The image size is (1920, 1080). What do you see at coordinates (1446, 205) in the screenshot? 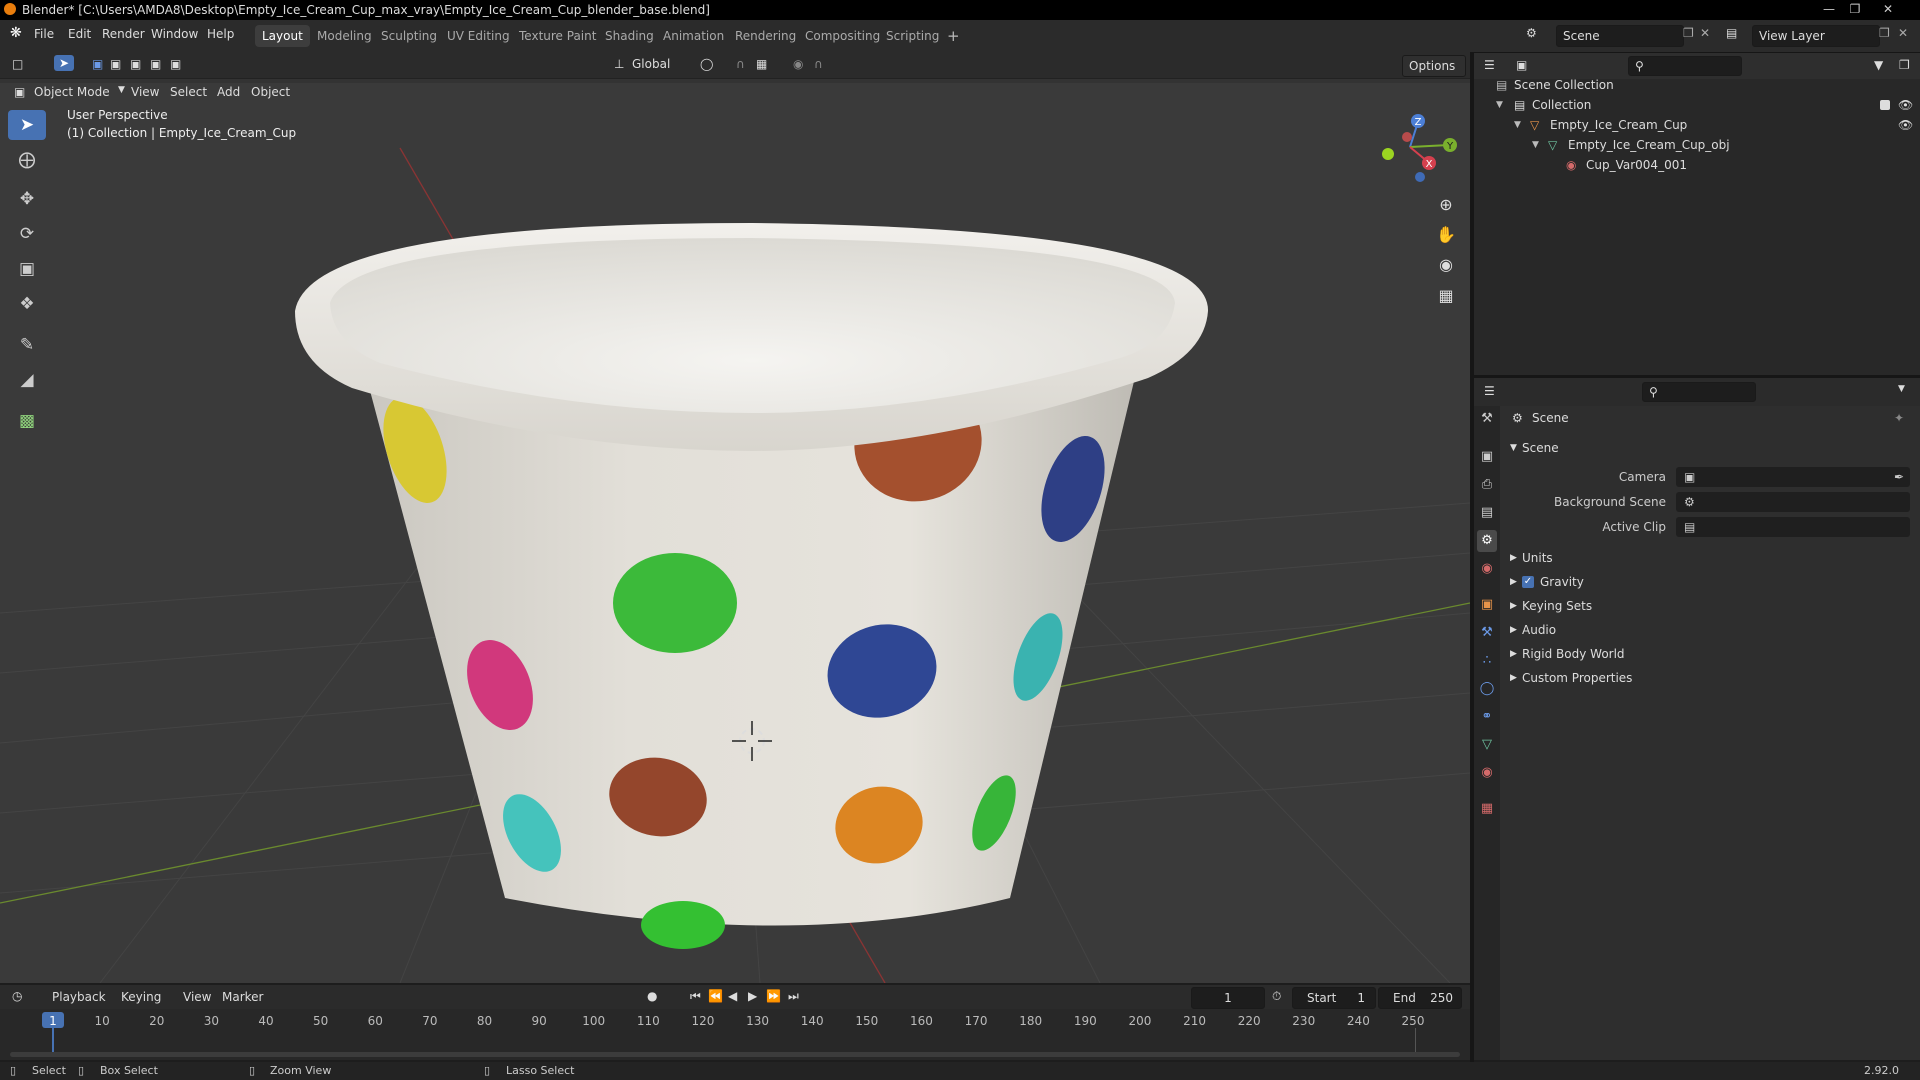
I see `zoom-icon: ⊕` at bounding box center [1446, 205].